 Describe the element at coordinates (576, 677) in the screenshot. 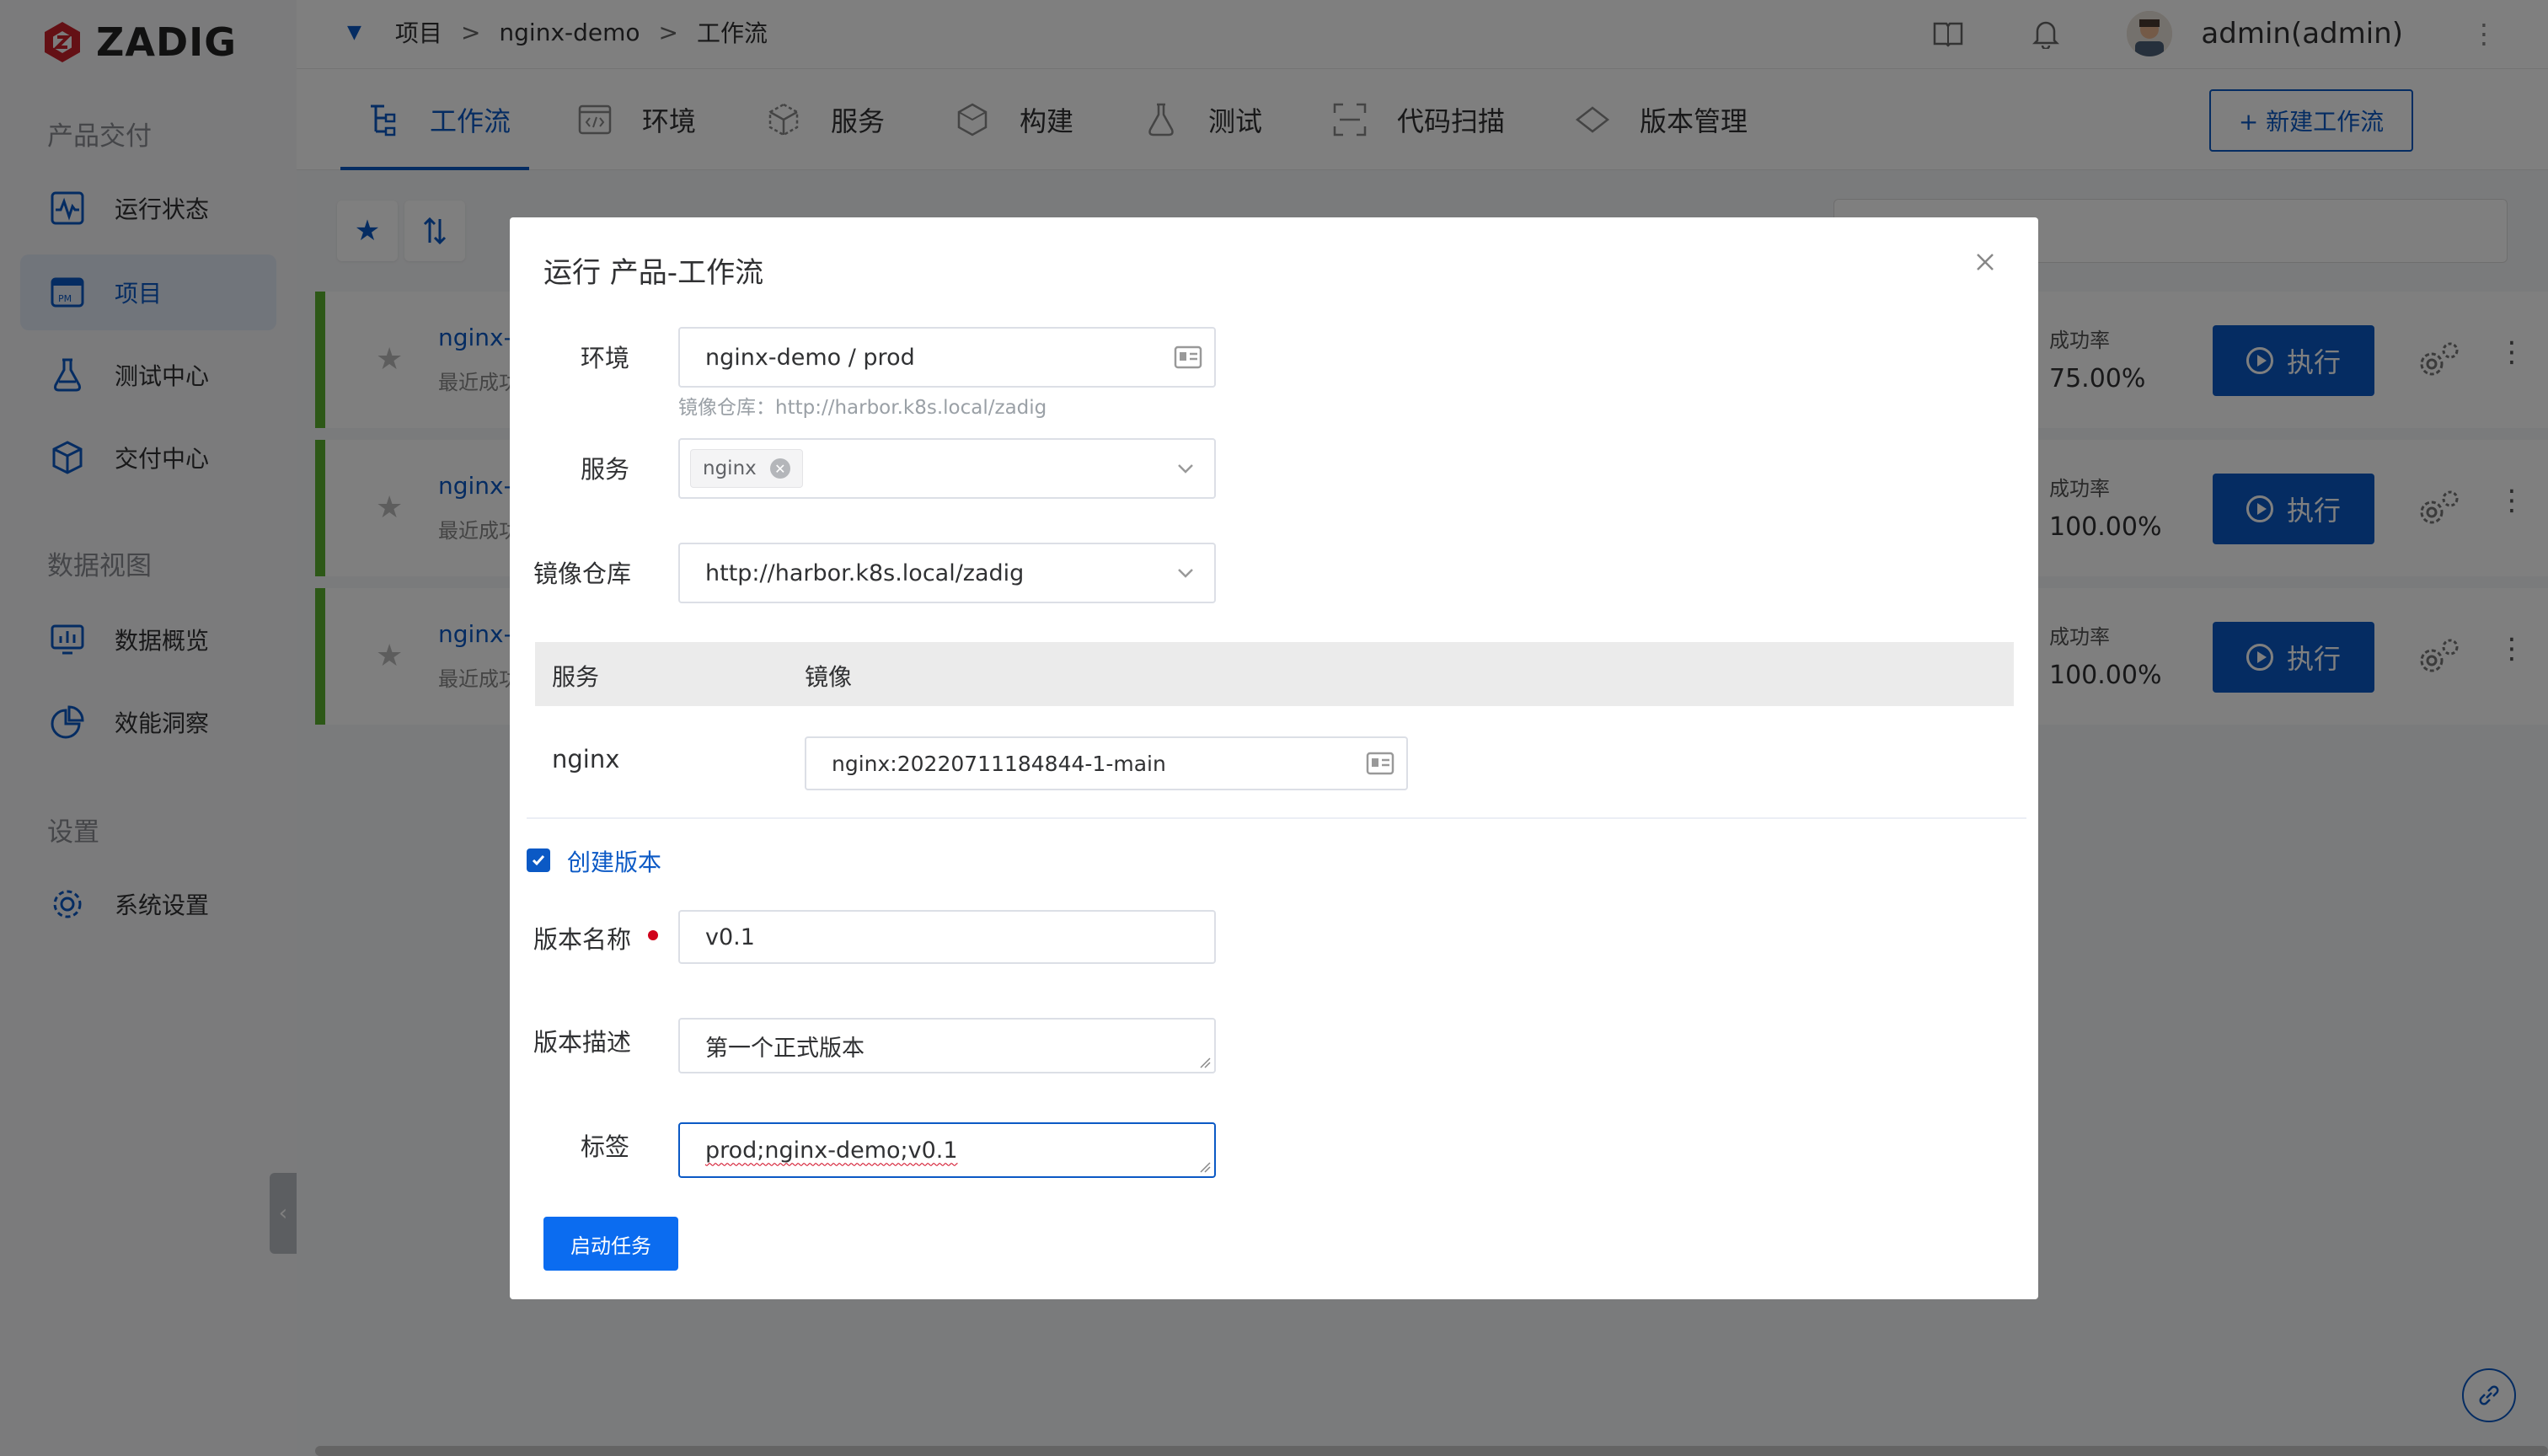

I see `column-header-service: 服务` at that location.